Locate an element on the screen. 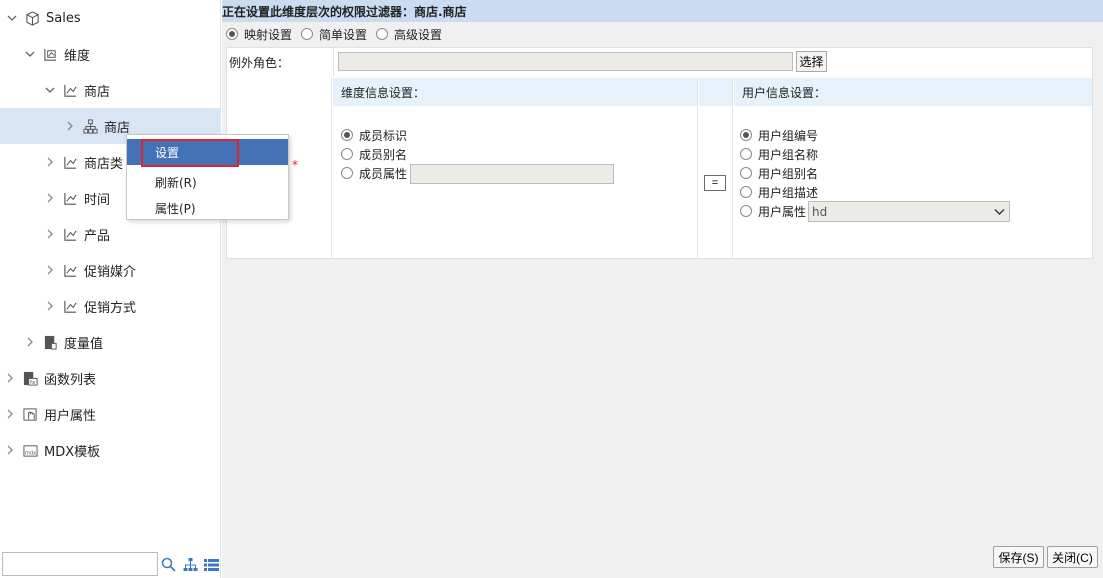 The image size is (1103, 578). user-info-header: 用户信息设置： is located at coordinates (913, 92).